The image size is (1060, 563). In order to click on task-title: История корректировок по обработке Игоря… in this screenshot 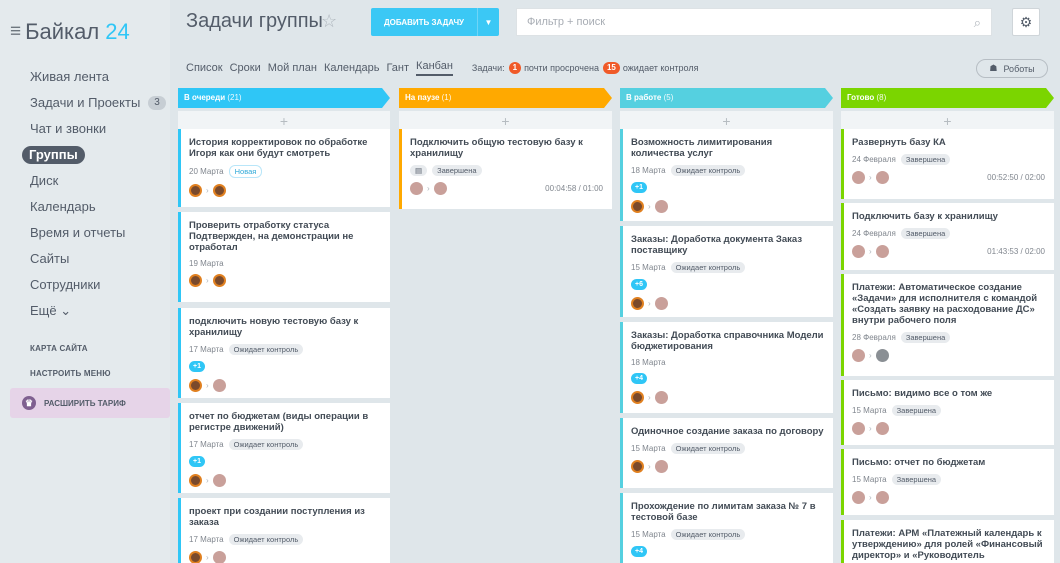, I will do `click(285, 148)`.